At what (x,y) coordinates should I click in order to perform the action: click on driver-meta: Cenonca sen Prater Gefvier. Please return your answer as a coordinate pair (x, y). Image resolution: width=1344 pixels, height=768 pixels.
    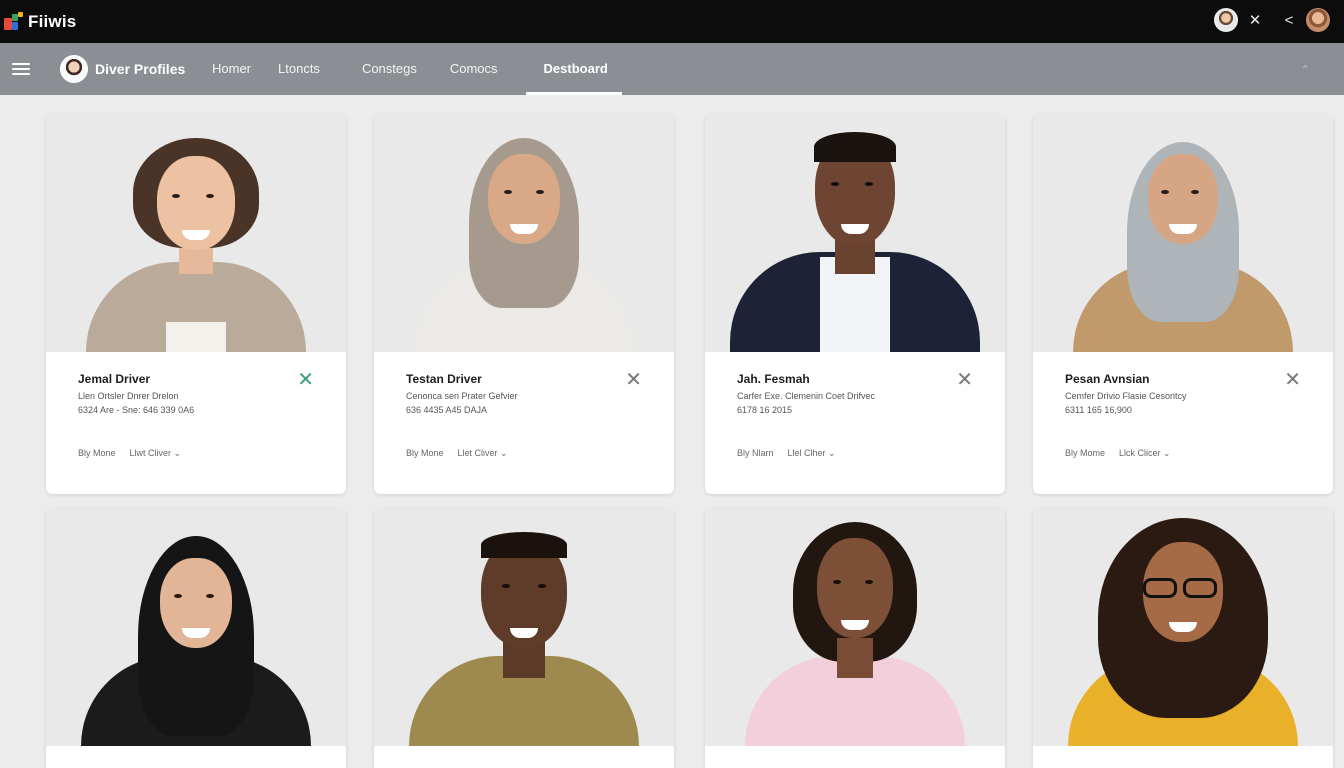
    Looking at the image, I should click on (462, 396).